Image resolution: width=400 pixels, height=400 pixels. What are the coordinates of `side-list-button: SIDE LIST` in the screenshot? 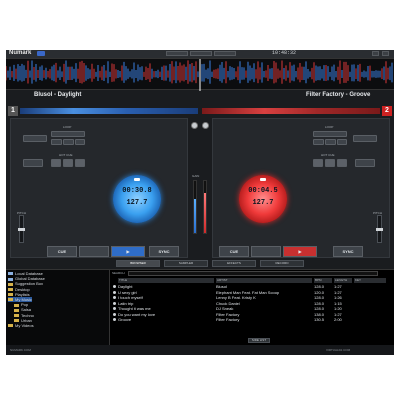 It's located at (259, 340).